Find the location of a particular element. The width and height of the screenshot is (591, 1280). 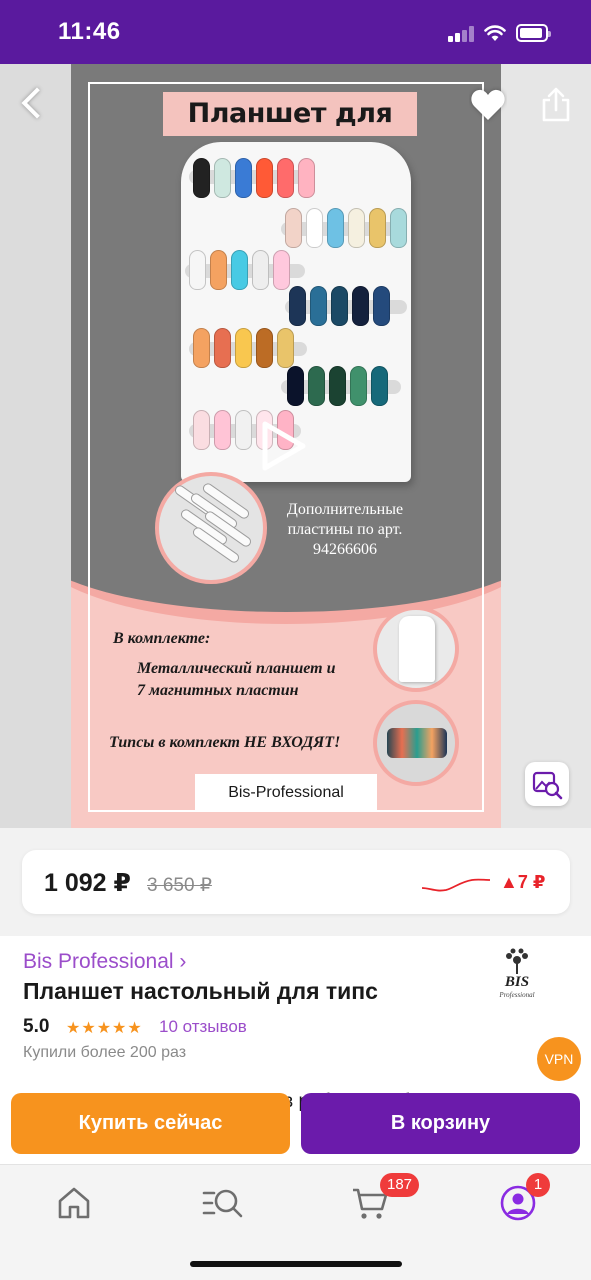

profile-badge: 1 is located at coordinates (538, 1185).